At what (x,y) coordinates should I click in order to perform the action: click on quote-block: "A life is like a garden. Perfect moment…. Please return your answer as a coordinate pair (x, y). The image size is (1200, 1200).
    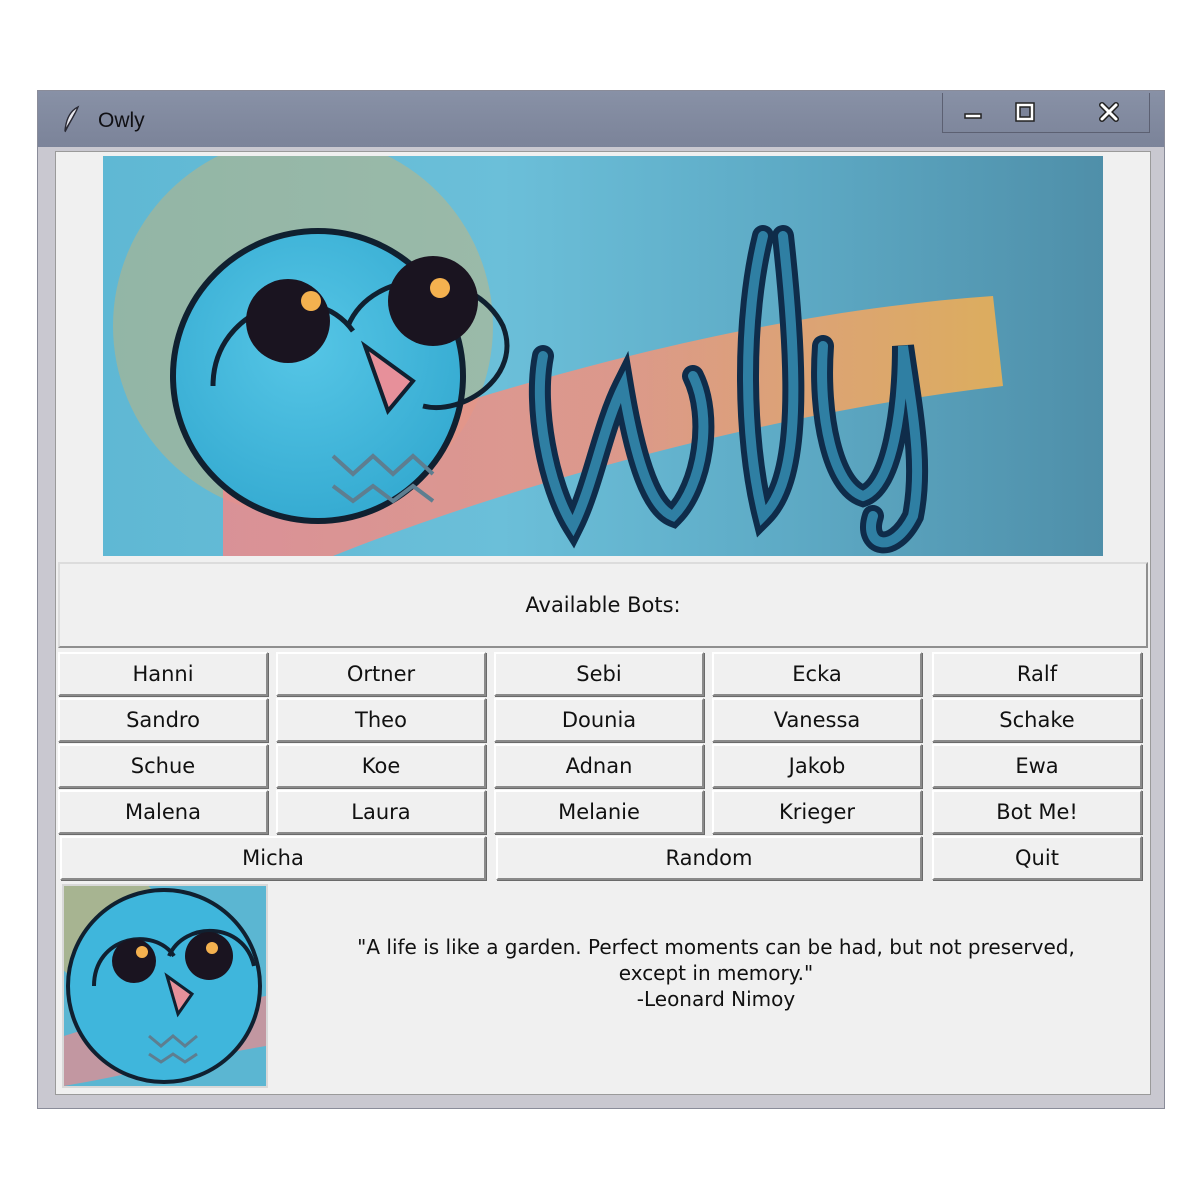
    Looking at the image, I should click on (716, 973).